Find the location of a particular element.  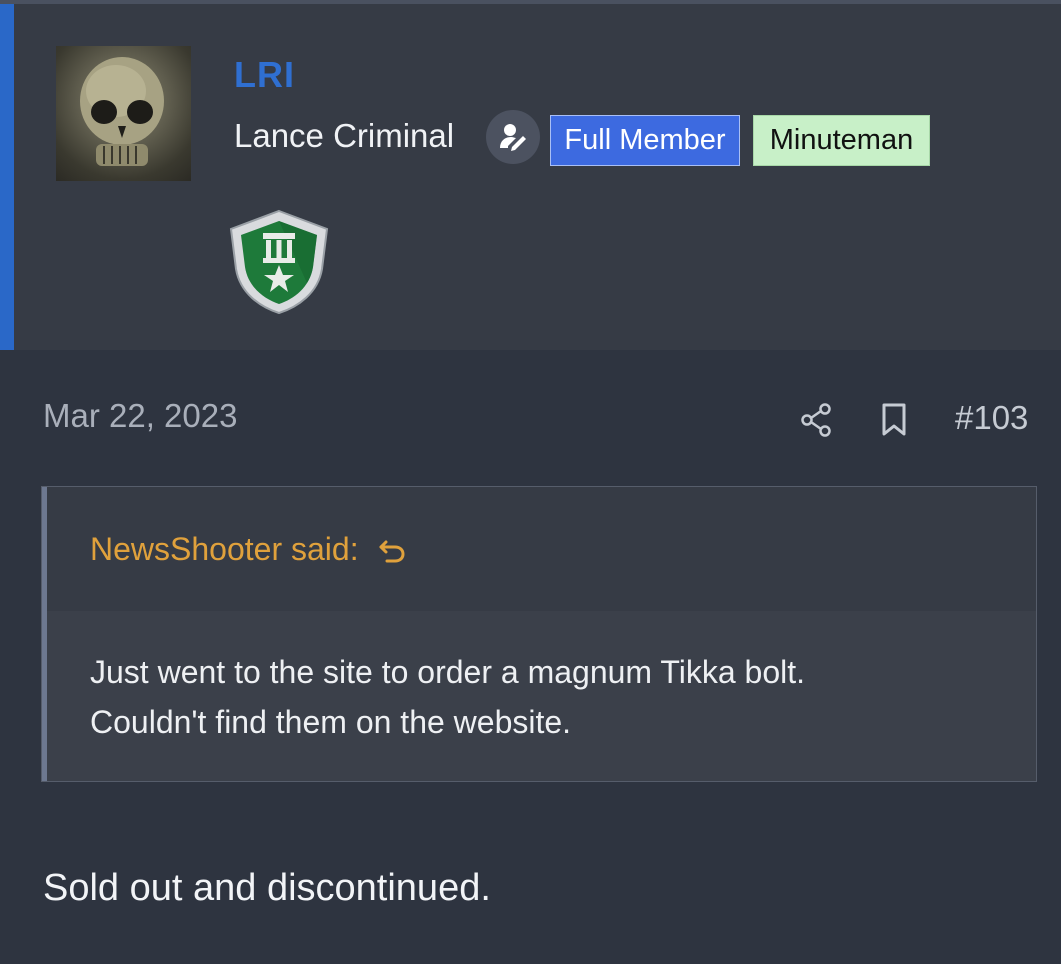

post-body-text: Sold out and discontinued. is located at coordinates (267, 888).